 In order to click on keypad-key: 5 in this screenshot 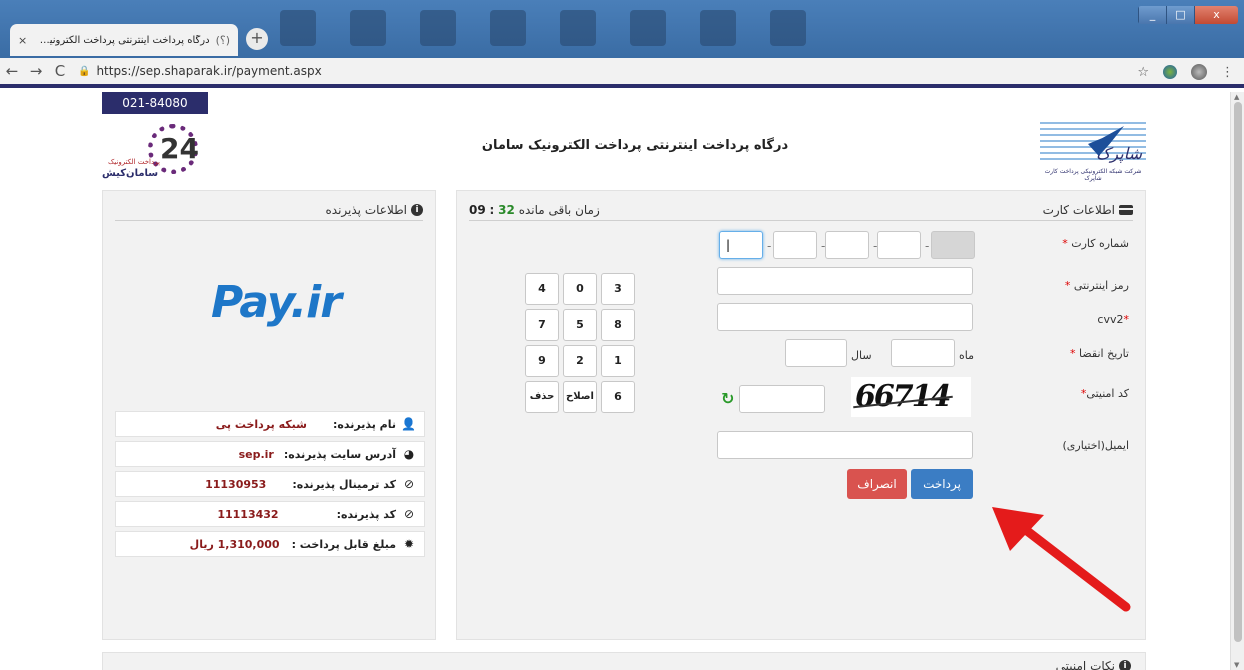, I will do `click(580, 325)`.